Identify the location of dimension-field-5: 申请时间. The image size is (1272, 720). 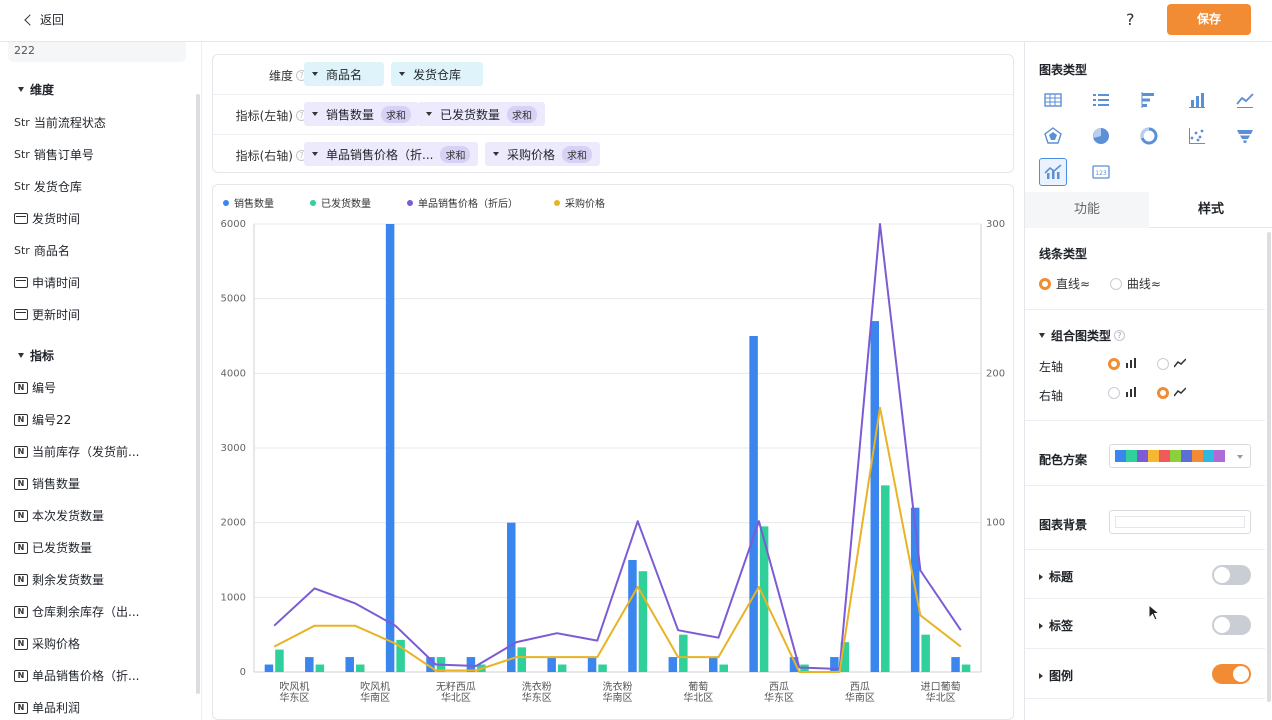
(47, 282).